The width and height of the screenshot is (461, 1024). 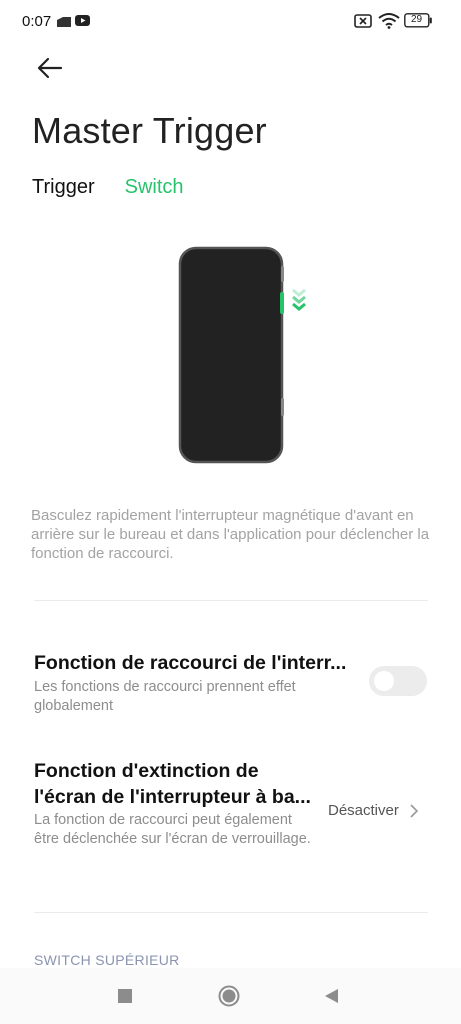 I want to click on phone-illustration, so click(x=245, y=355).